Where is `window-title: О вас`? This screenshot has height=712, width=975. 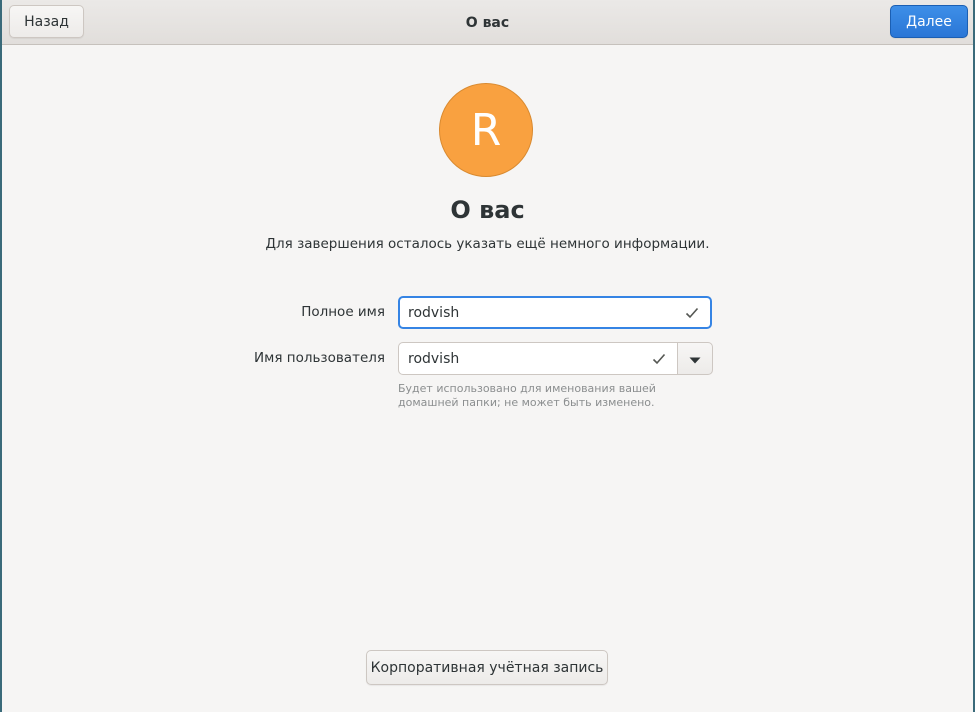 window-title: О вас is located at coordinates (487, 22).